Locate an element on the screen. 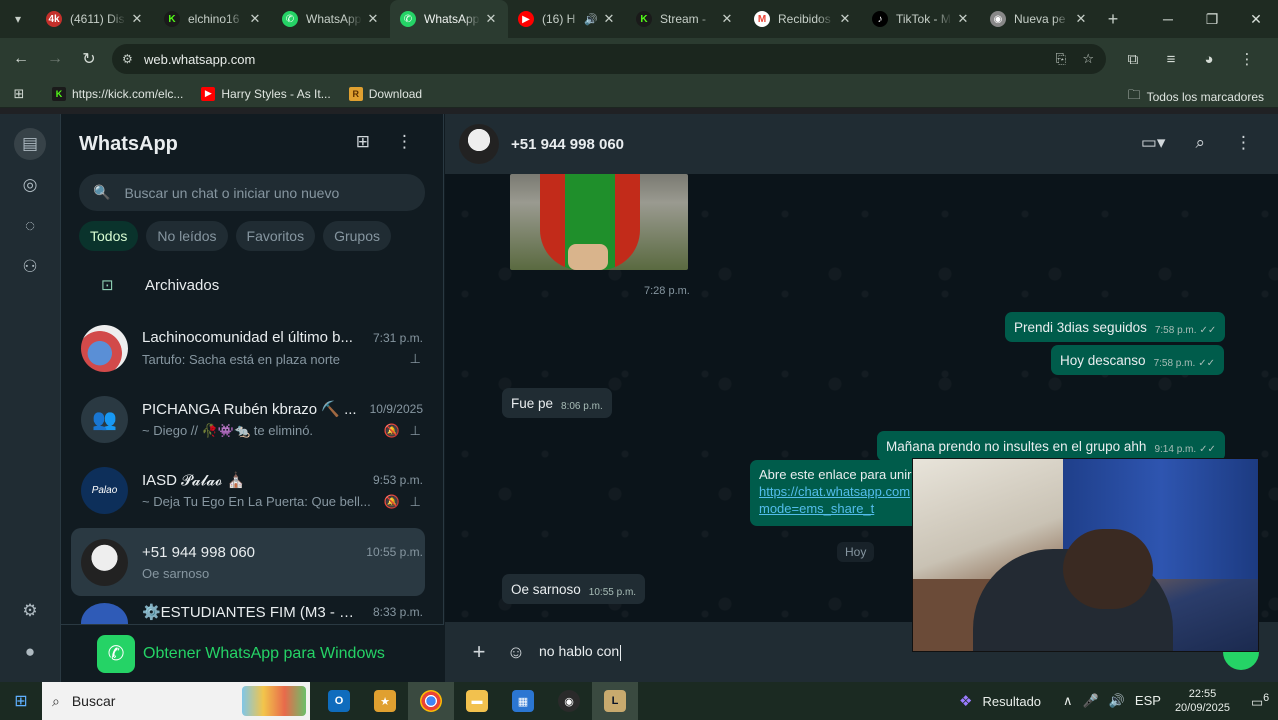 Image resolution: width=1278 pixels, height=720 pixels. message-input: no hablo con is located at coordinates (580, 652).